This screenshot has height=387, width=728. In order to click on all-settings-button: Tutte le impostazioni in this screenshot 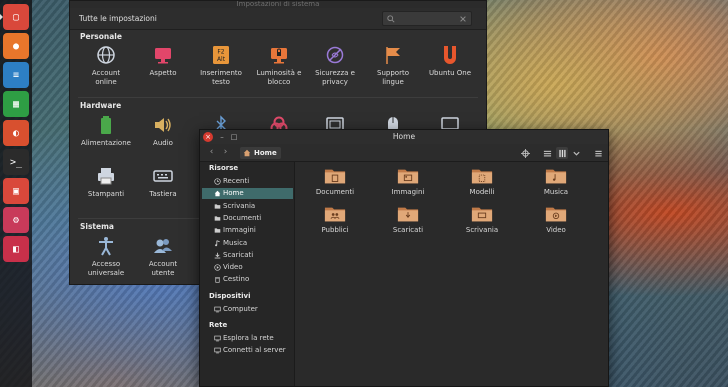, I will do `click(118, 19)`.